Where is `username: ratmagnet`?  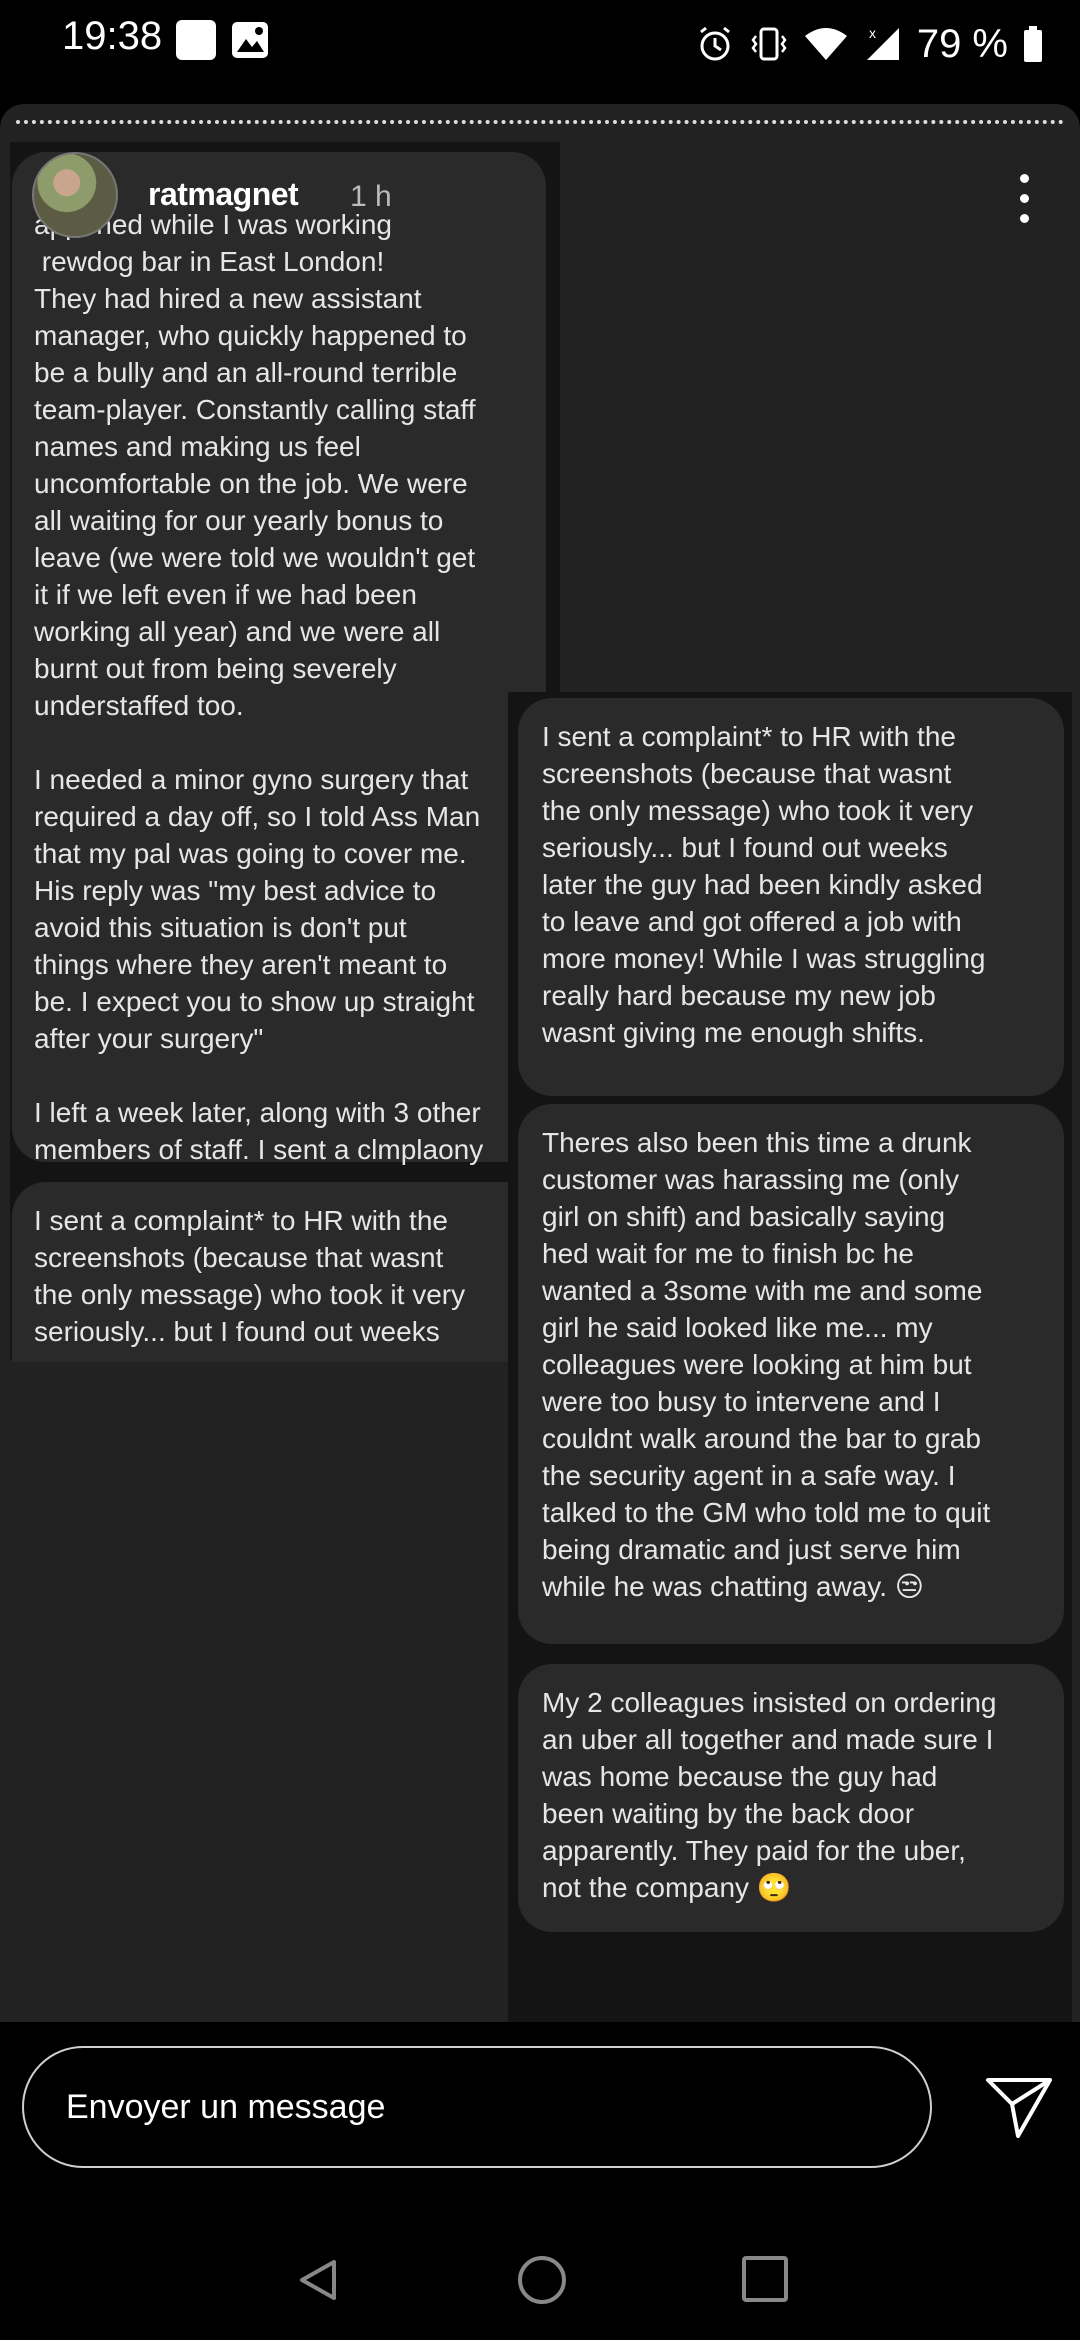 username: ratmagnet is located at coordinates (223, 194).